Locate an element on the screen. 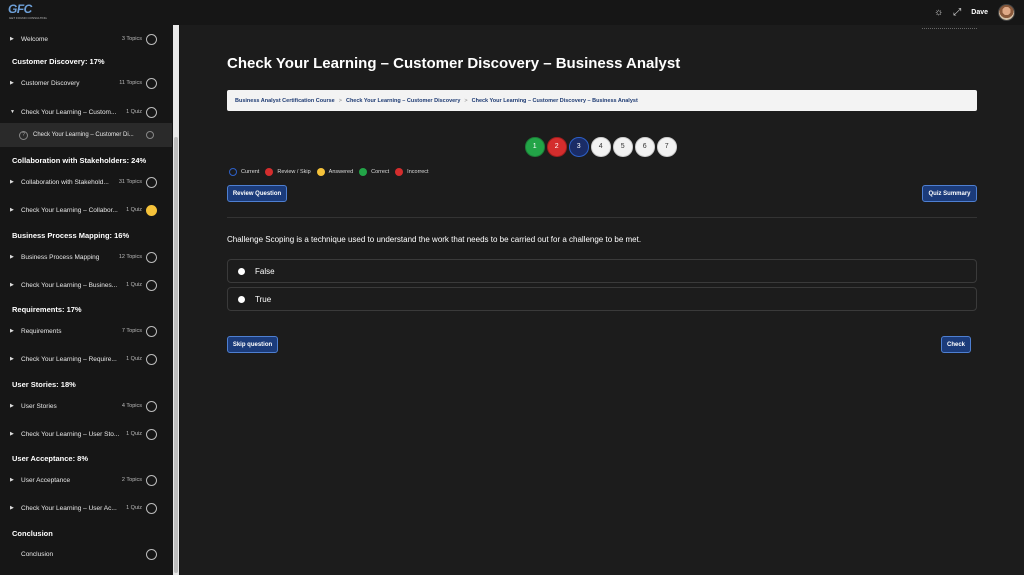  sidebar-item-quiz-customer: ▼ Check Your Learning – Custom... 1 Quiz is located at coordinates (86, 112).